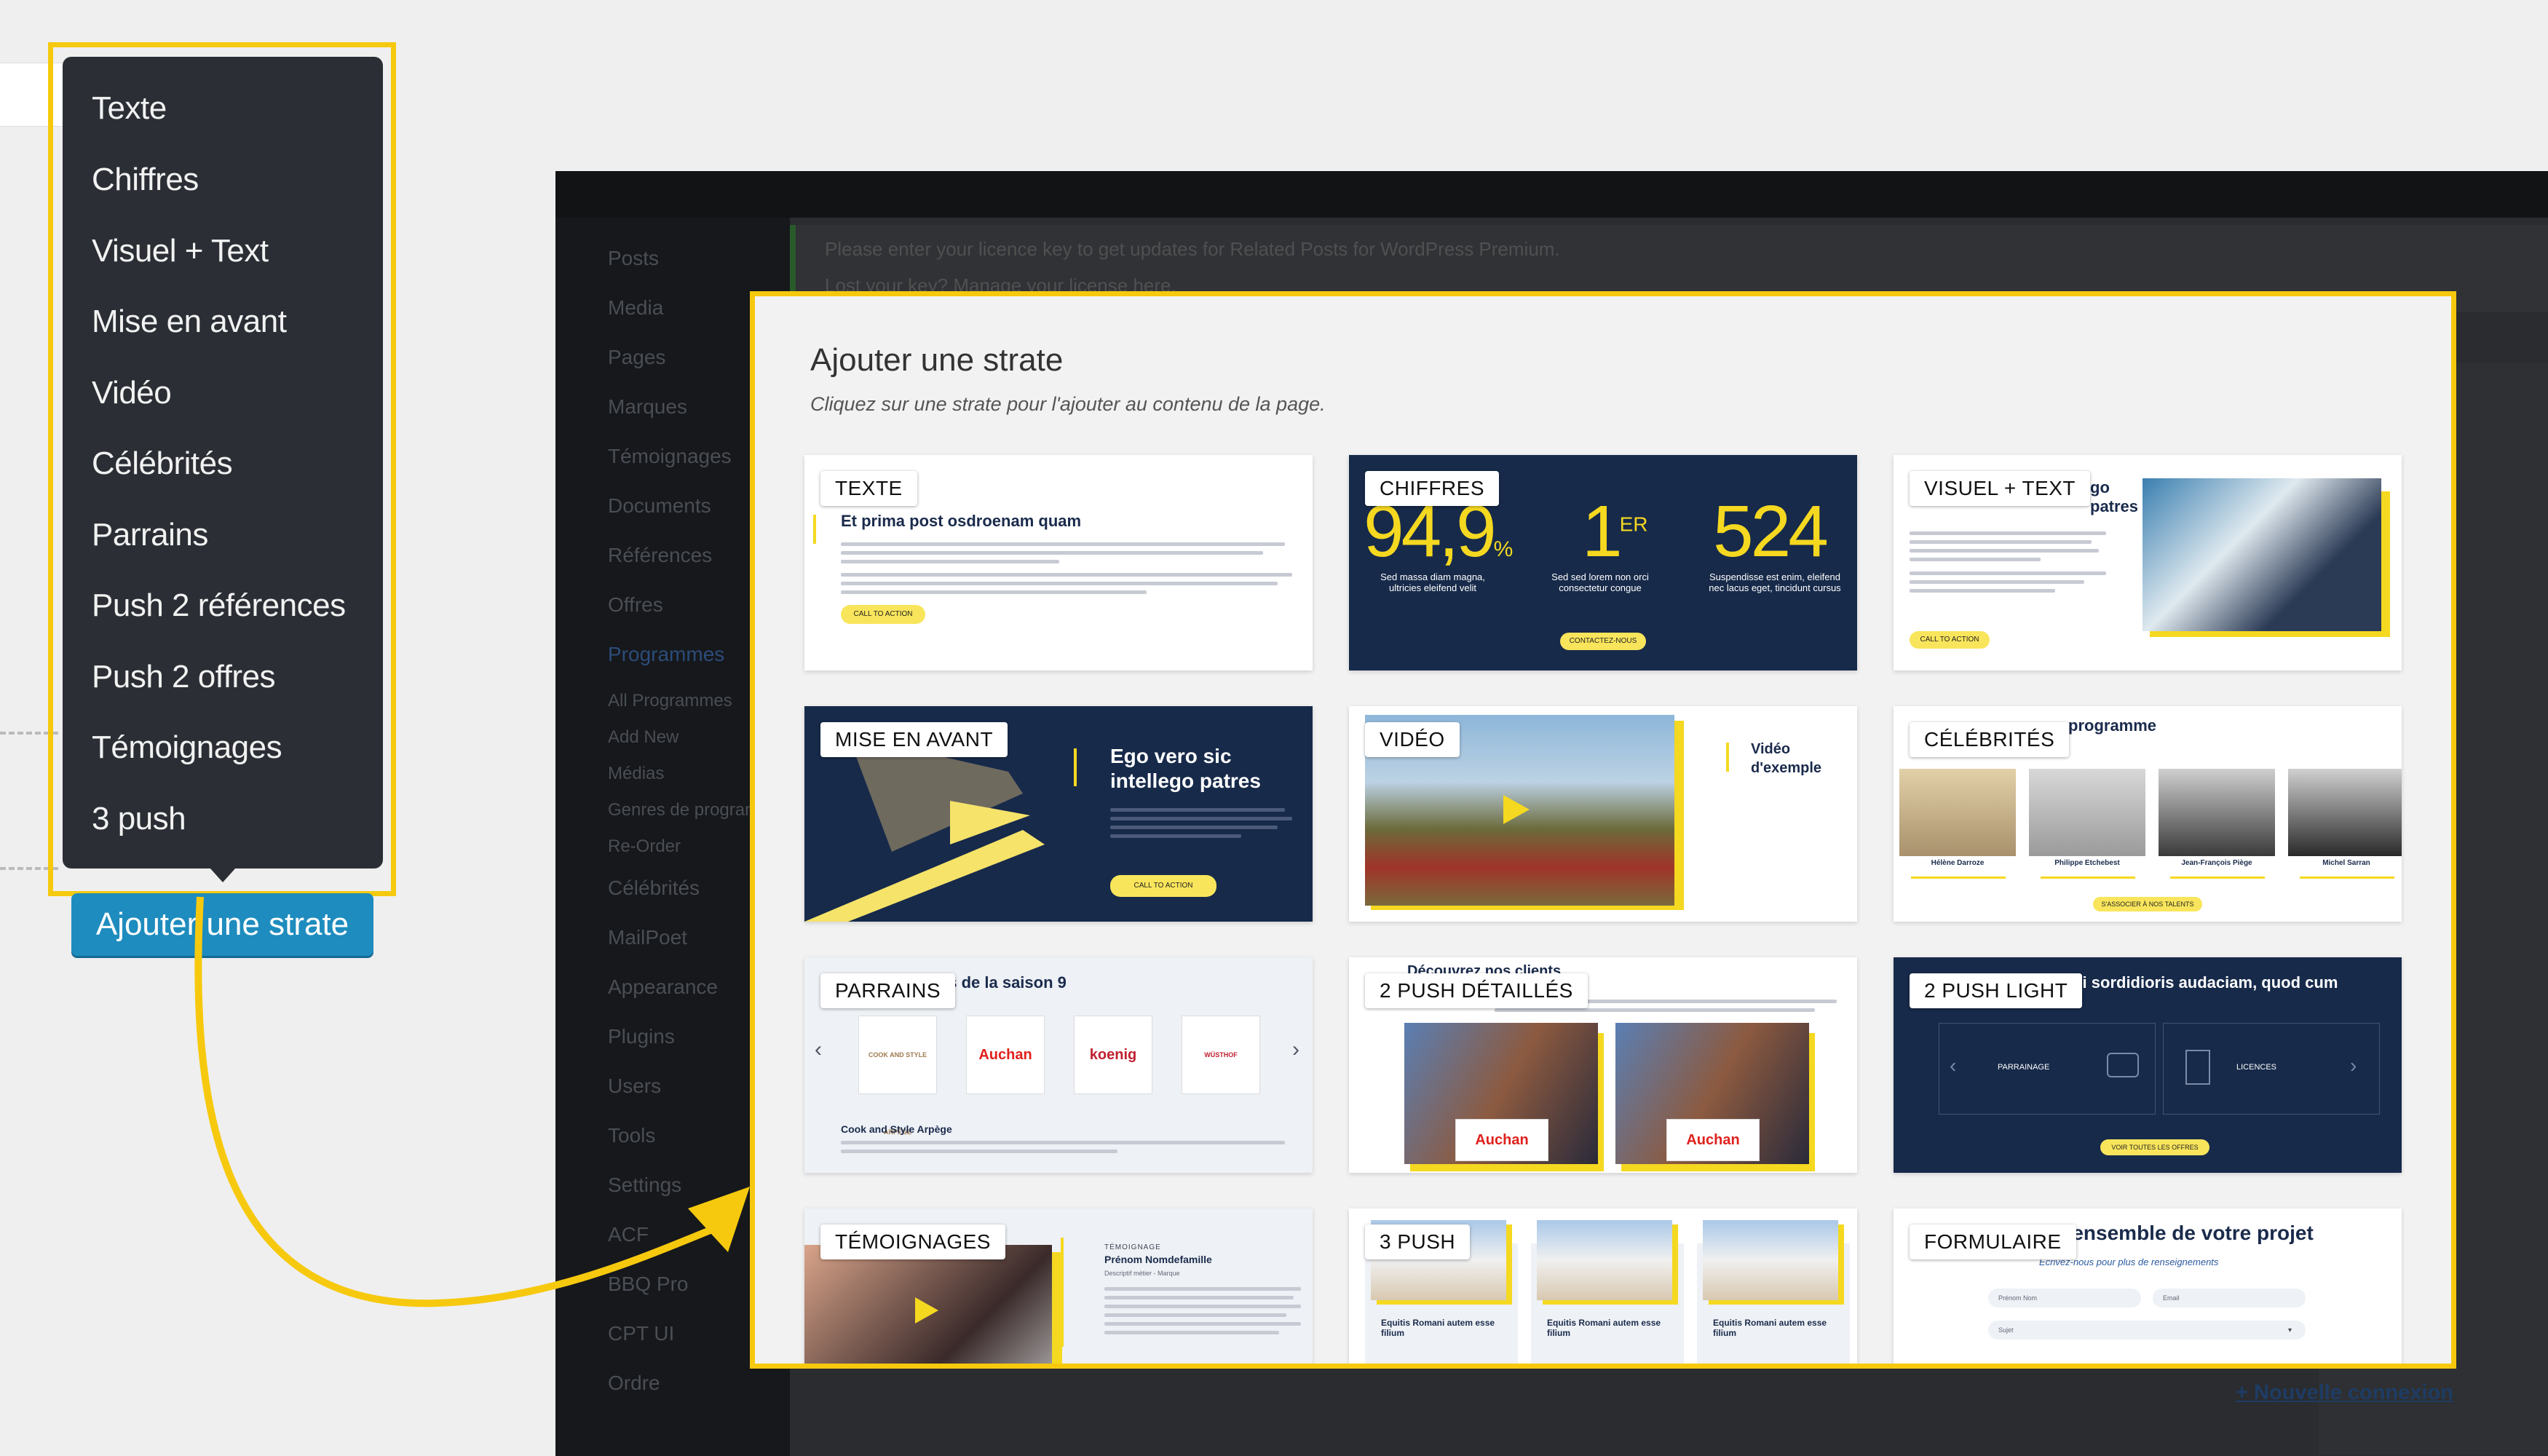 The height and width of the screenshot is (1456, 2548). What do you see at coordinates (1418, 1241) in the screenshot?
I see `card-label: 3 PUSH` at bounding box center [1418, 1241].